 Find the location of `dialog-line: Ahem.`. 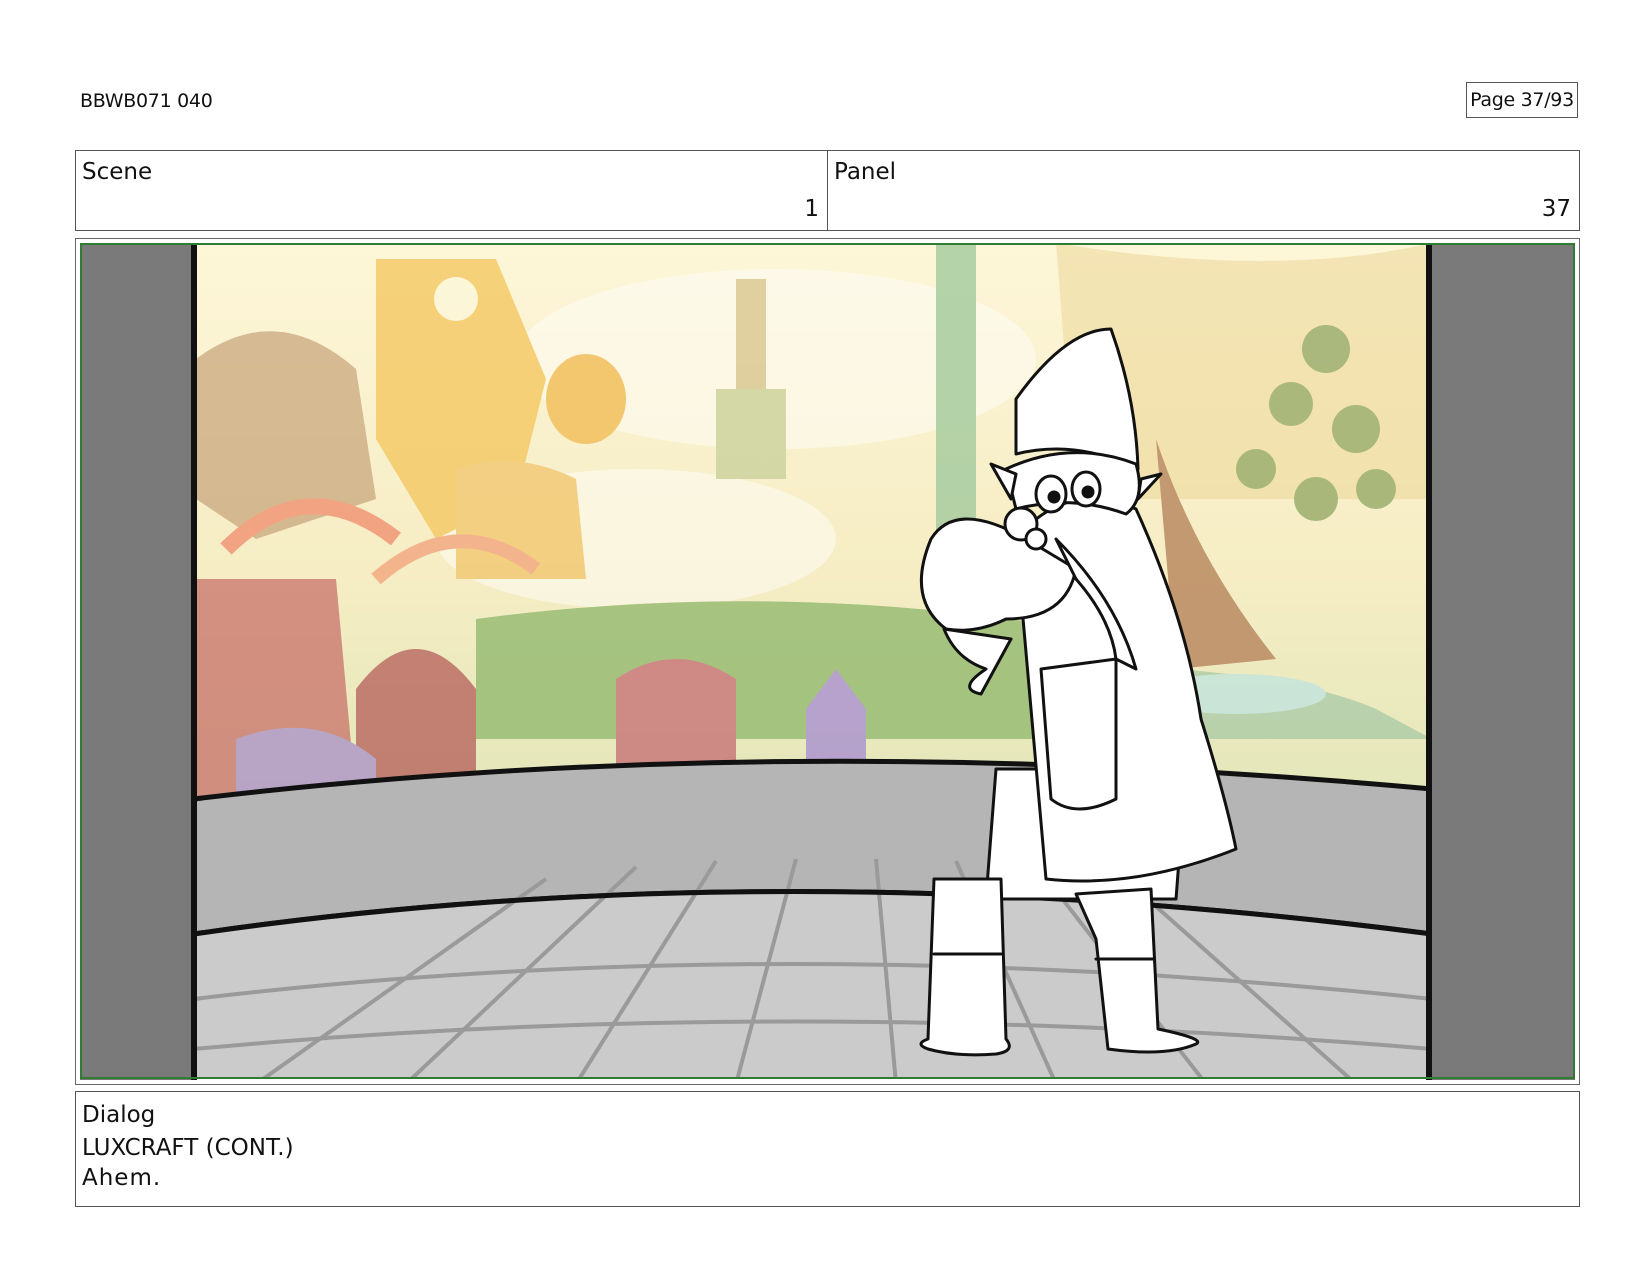

dialog-line: Ahem. is located at coordinates (122, 1178).